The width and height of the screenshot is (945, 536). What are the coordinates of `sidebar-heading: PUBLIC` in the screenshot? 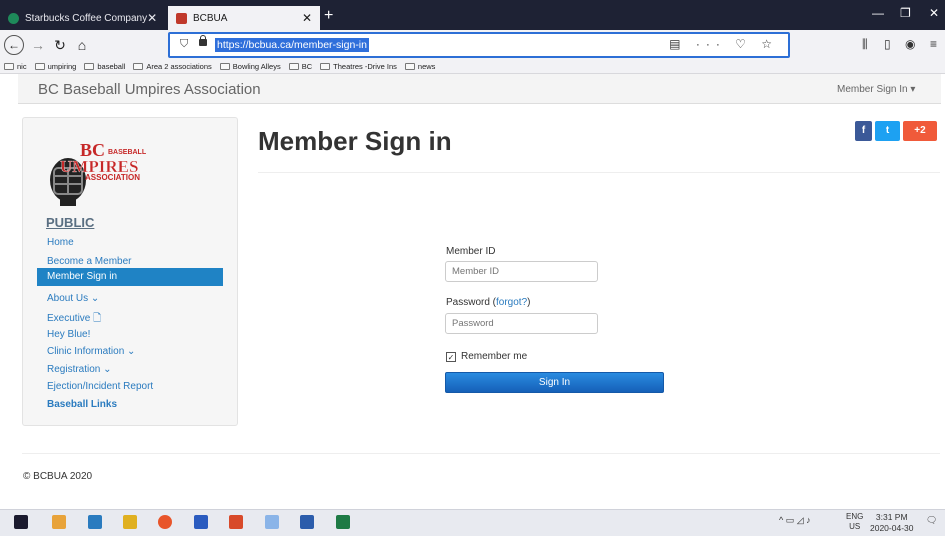 It's located at (70, 222).